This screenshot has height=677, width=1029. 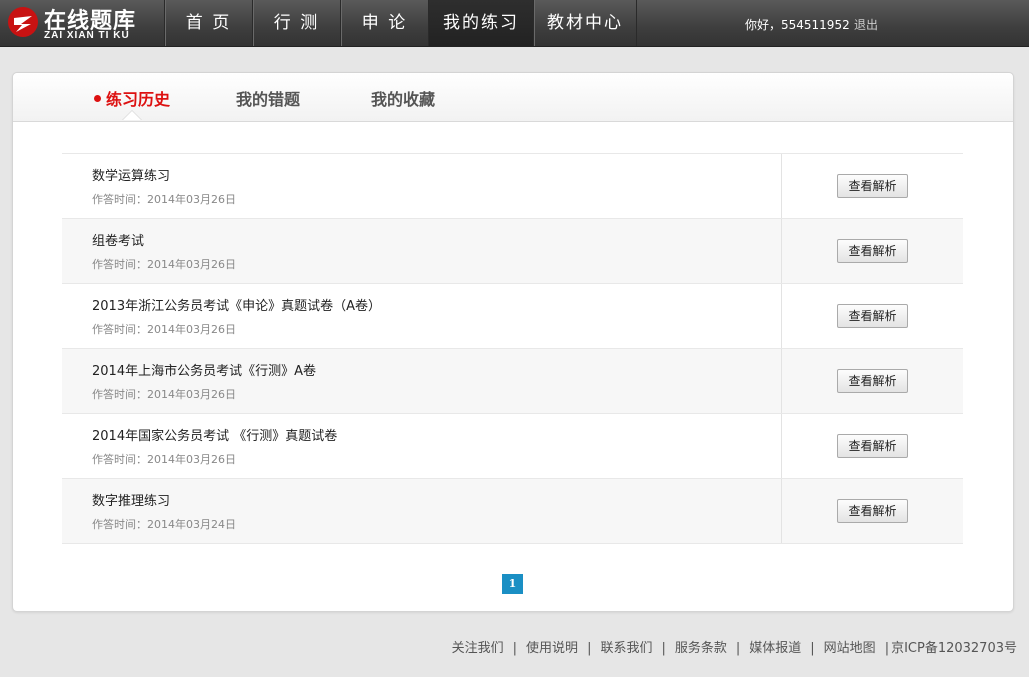 I want to click on record-info: 组卷考试 作答时间：2014年03月26日, so click(x=422, y=251).